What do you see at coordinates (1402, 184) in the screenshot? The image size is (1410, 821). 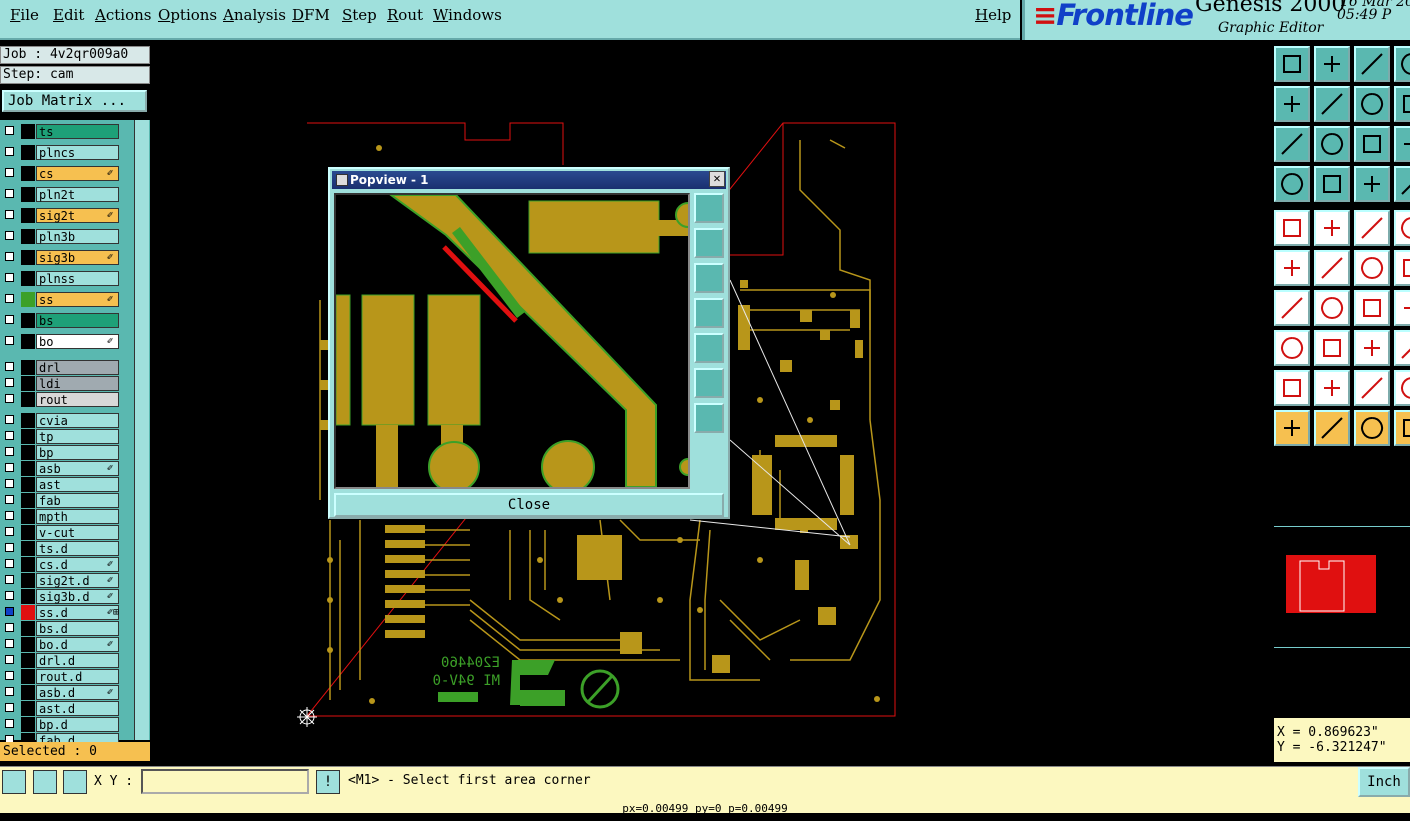 I see `tool-d4-icon` at bounding box center [1402, 184].